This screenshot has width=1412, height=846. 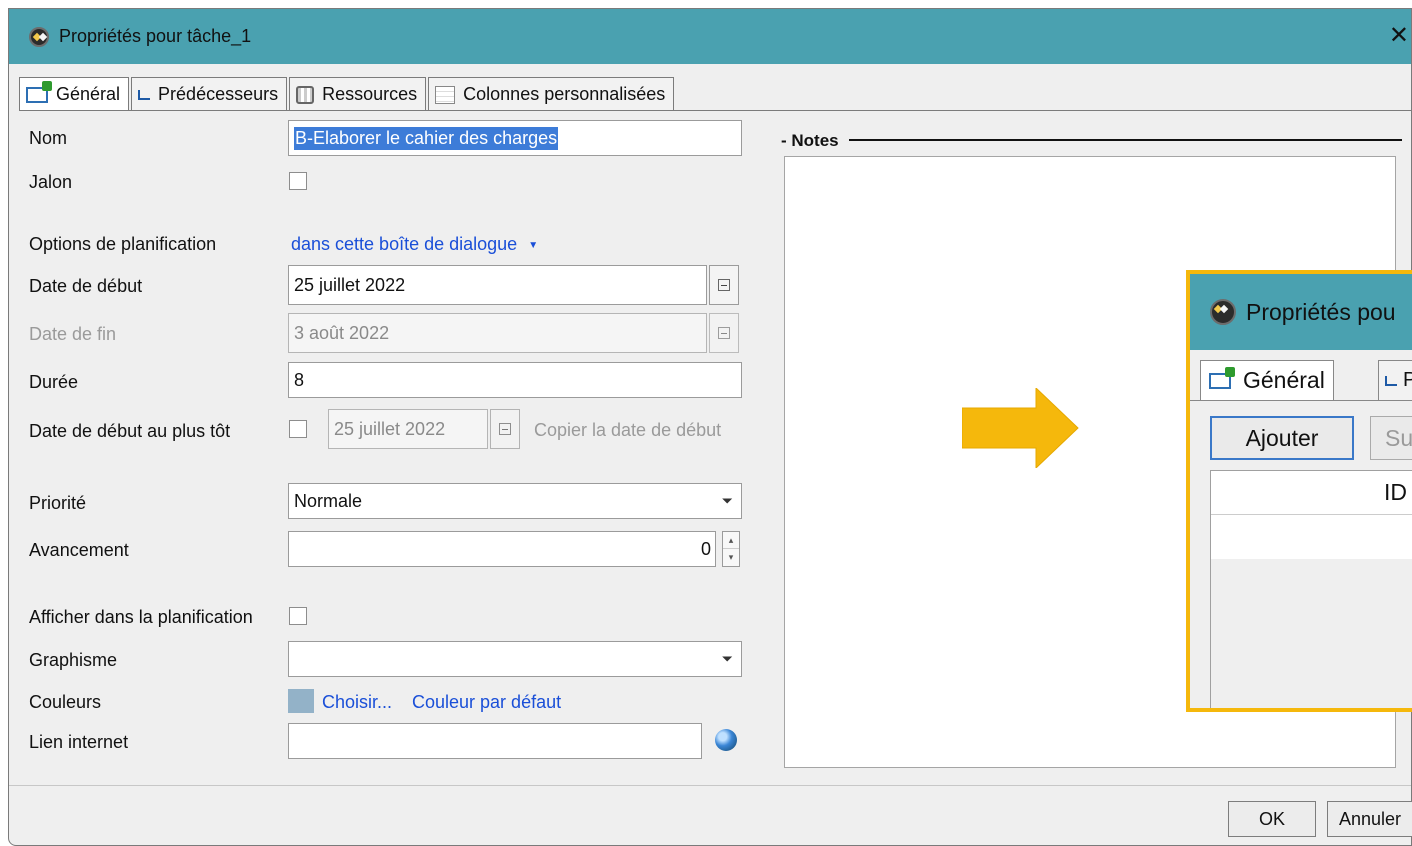 What do you see at coordinates (218, 94) in the screenshot?
I see `tab-predecessors-label: Prédécesseurs` at bounding box center [218, 94].